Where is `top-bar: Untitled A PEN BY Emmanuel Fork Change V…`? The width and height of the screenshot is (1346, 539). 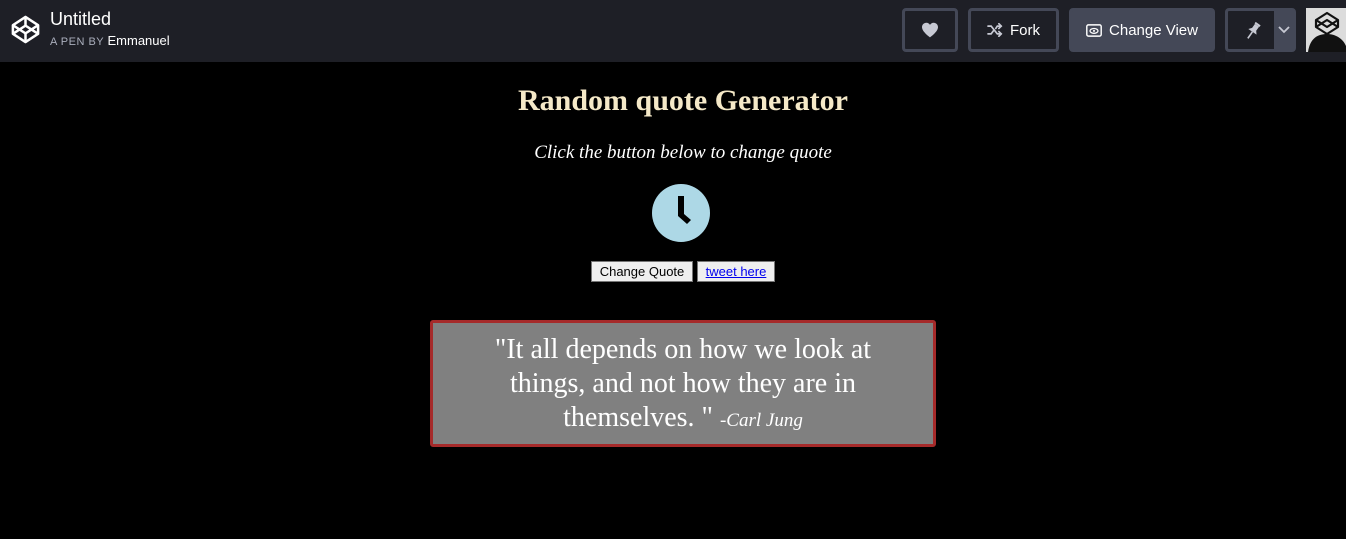
top-bar: Untitled A PEN BY Emmanuel Fork Change V… is located at coordinates (673, 31).